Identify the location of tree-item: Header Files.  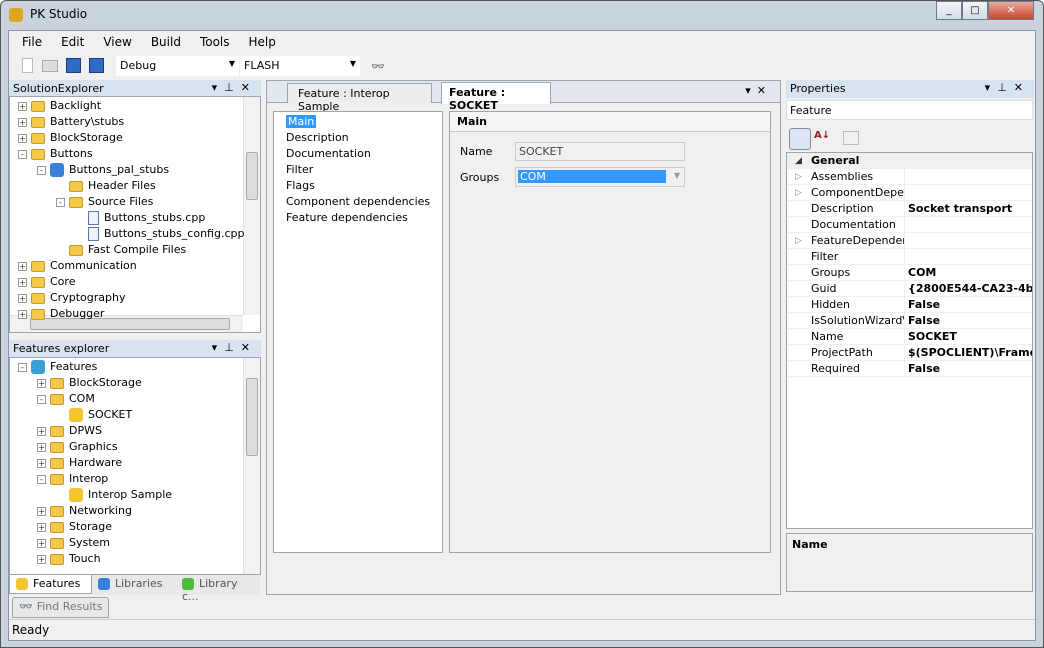
(139, 186).